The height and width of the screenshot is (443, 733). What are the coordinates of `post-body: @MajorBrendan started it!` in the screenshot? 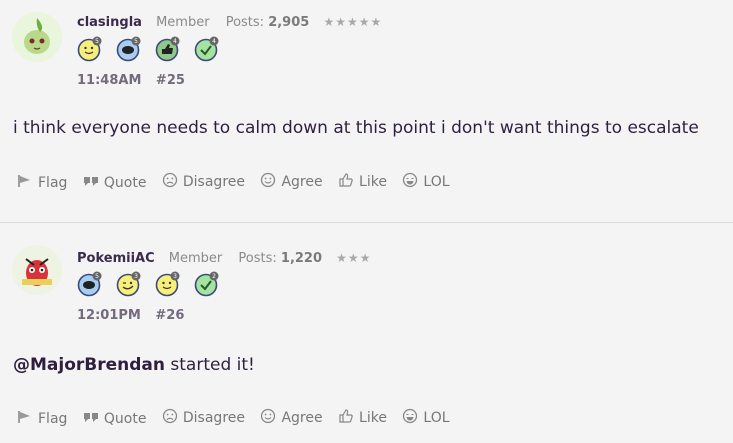 It's located at (134, 365).